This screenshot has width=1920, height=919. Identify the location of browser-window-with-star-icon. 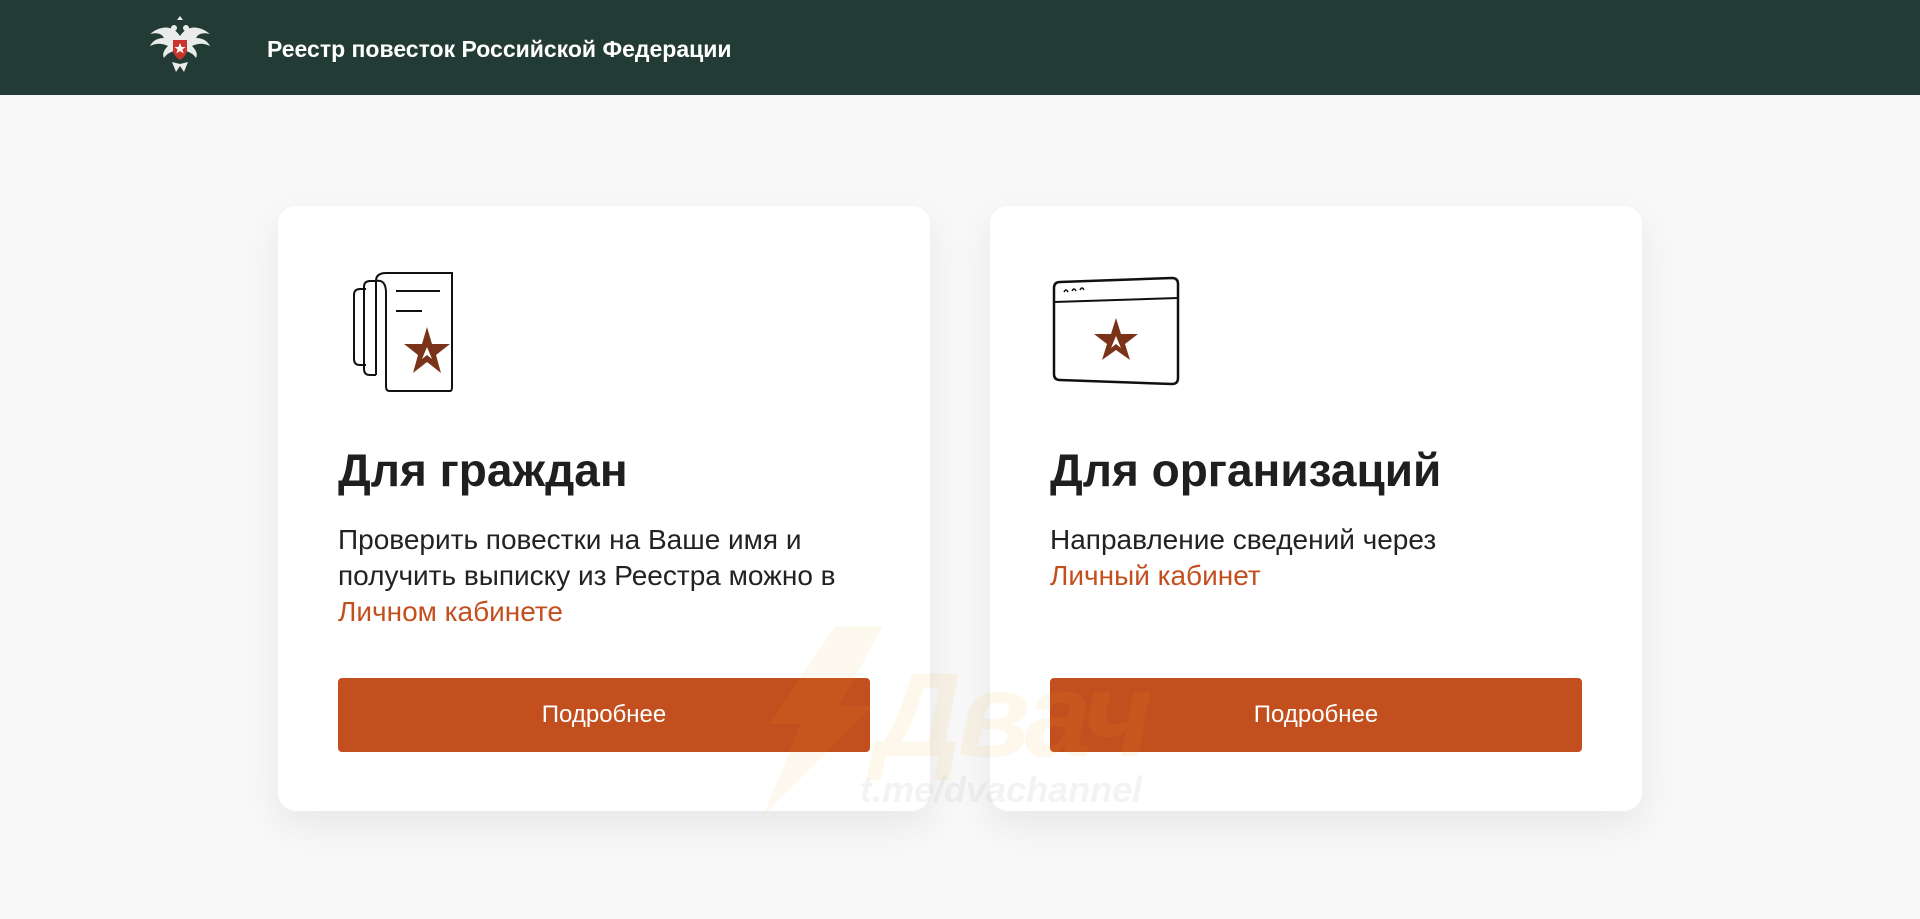
(1116, 331).